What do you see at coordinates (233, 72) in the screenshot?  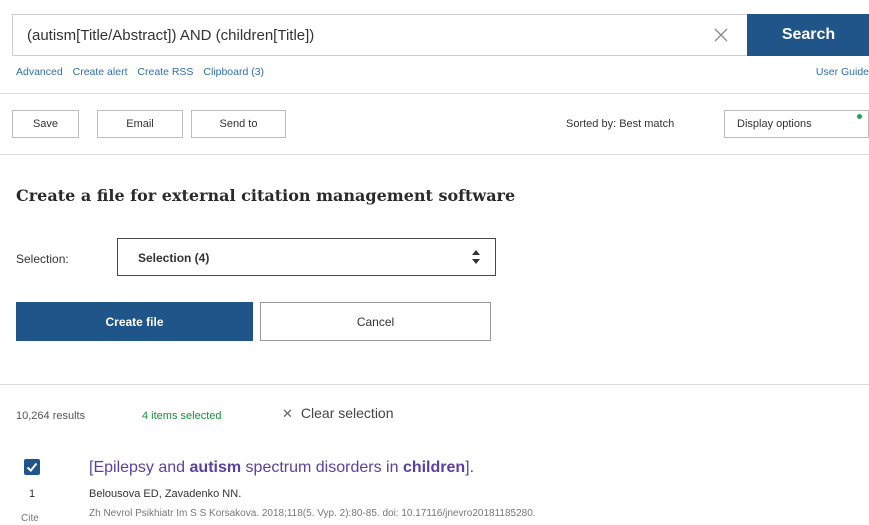 I see `clipboard-link: Clipboard (3)` at bounding box center [233, 72].